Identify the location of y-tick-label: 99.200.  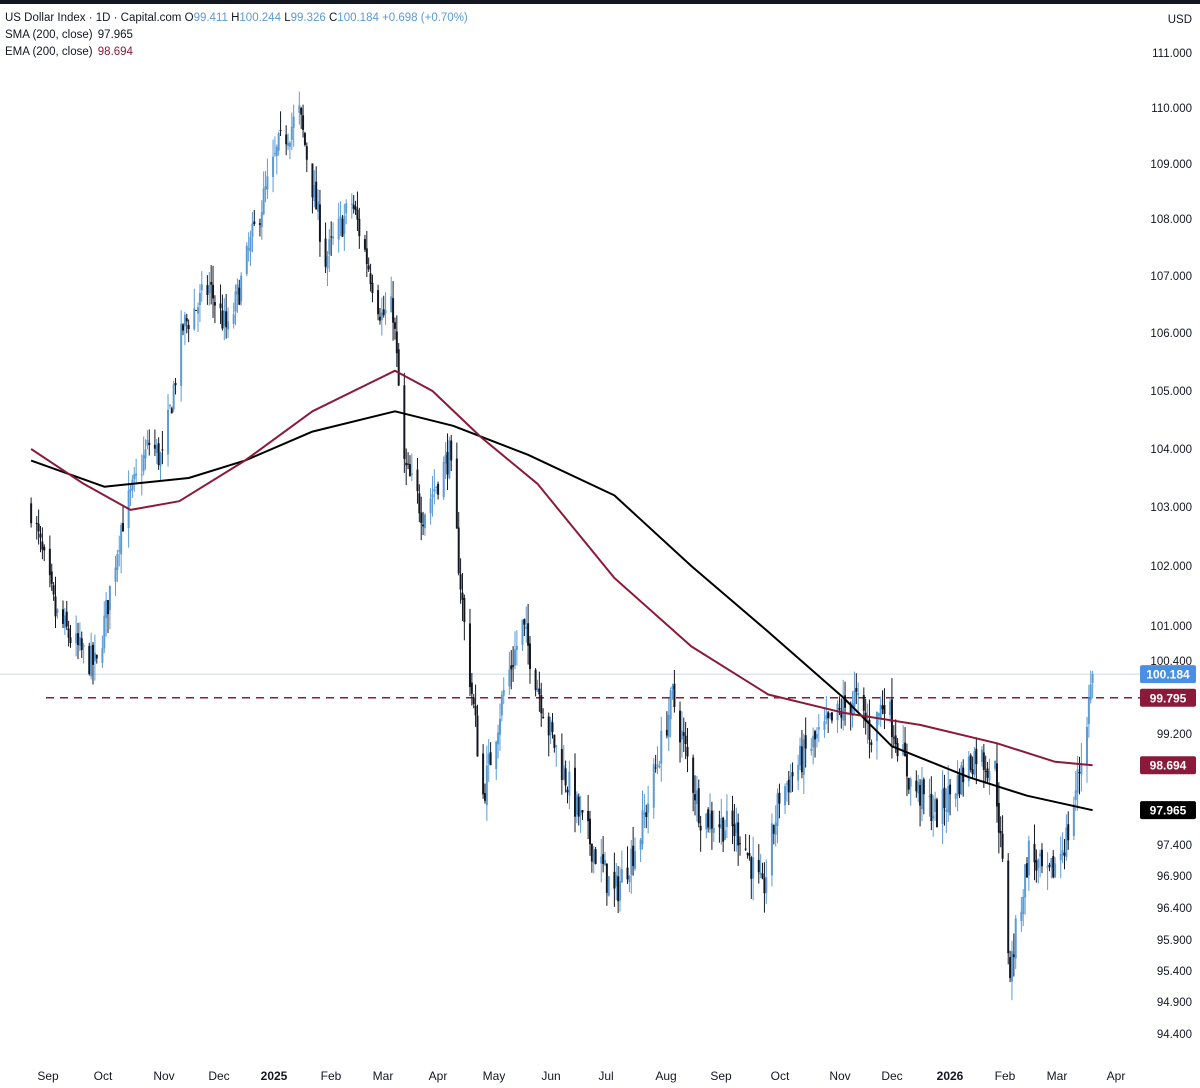
(1174, 735).